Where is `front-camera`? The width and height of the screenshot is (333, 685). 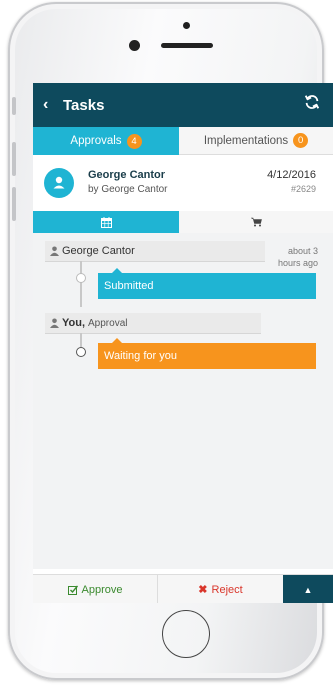
front-camera is located at coordinates (134, 45).